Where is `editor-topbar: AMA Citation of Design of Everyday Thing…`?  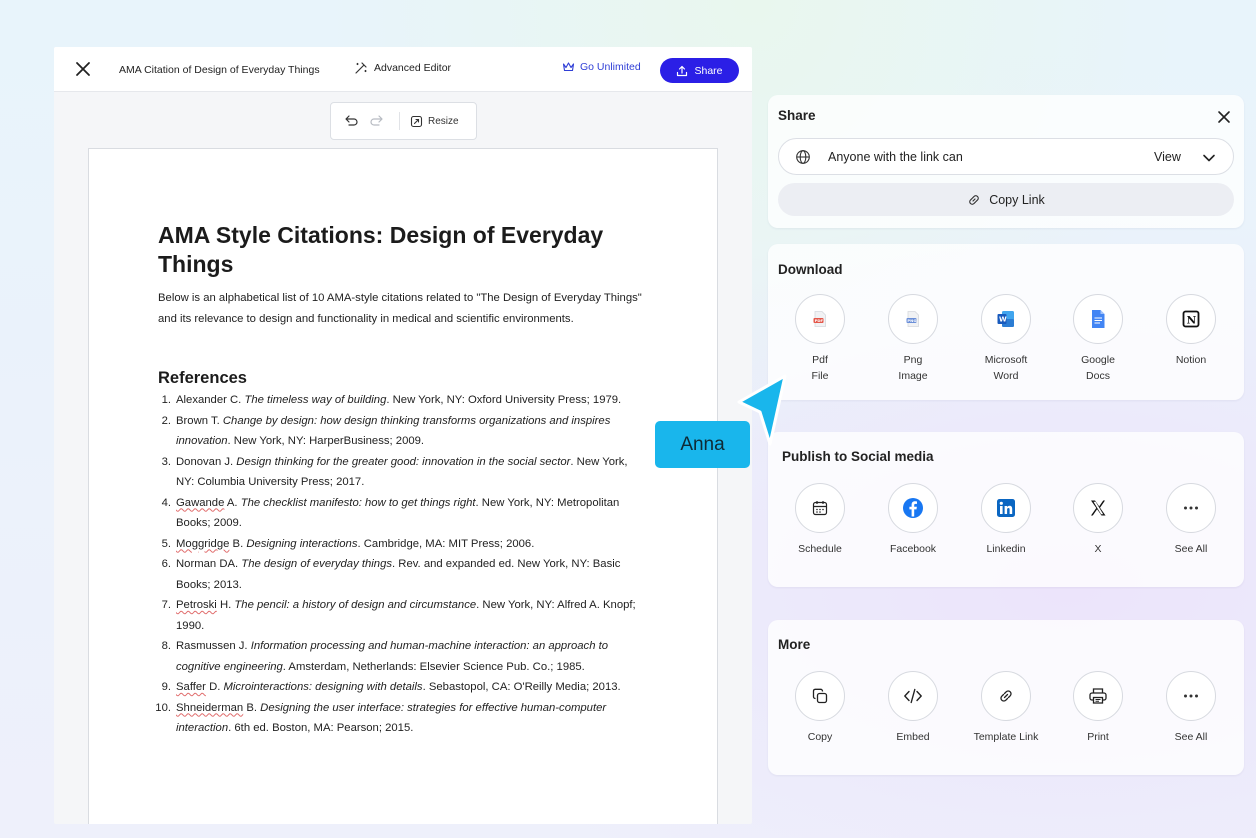 editor-topbar: AMA Citation of Design of Everyday Thing… is located at coordinates (403, 69).